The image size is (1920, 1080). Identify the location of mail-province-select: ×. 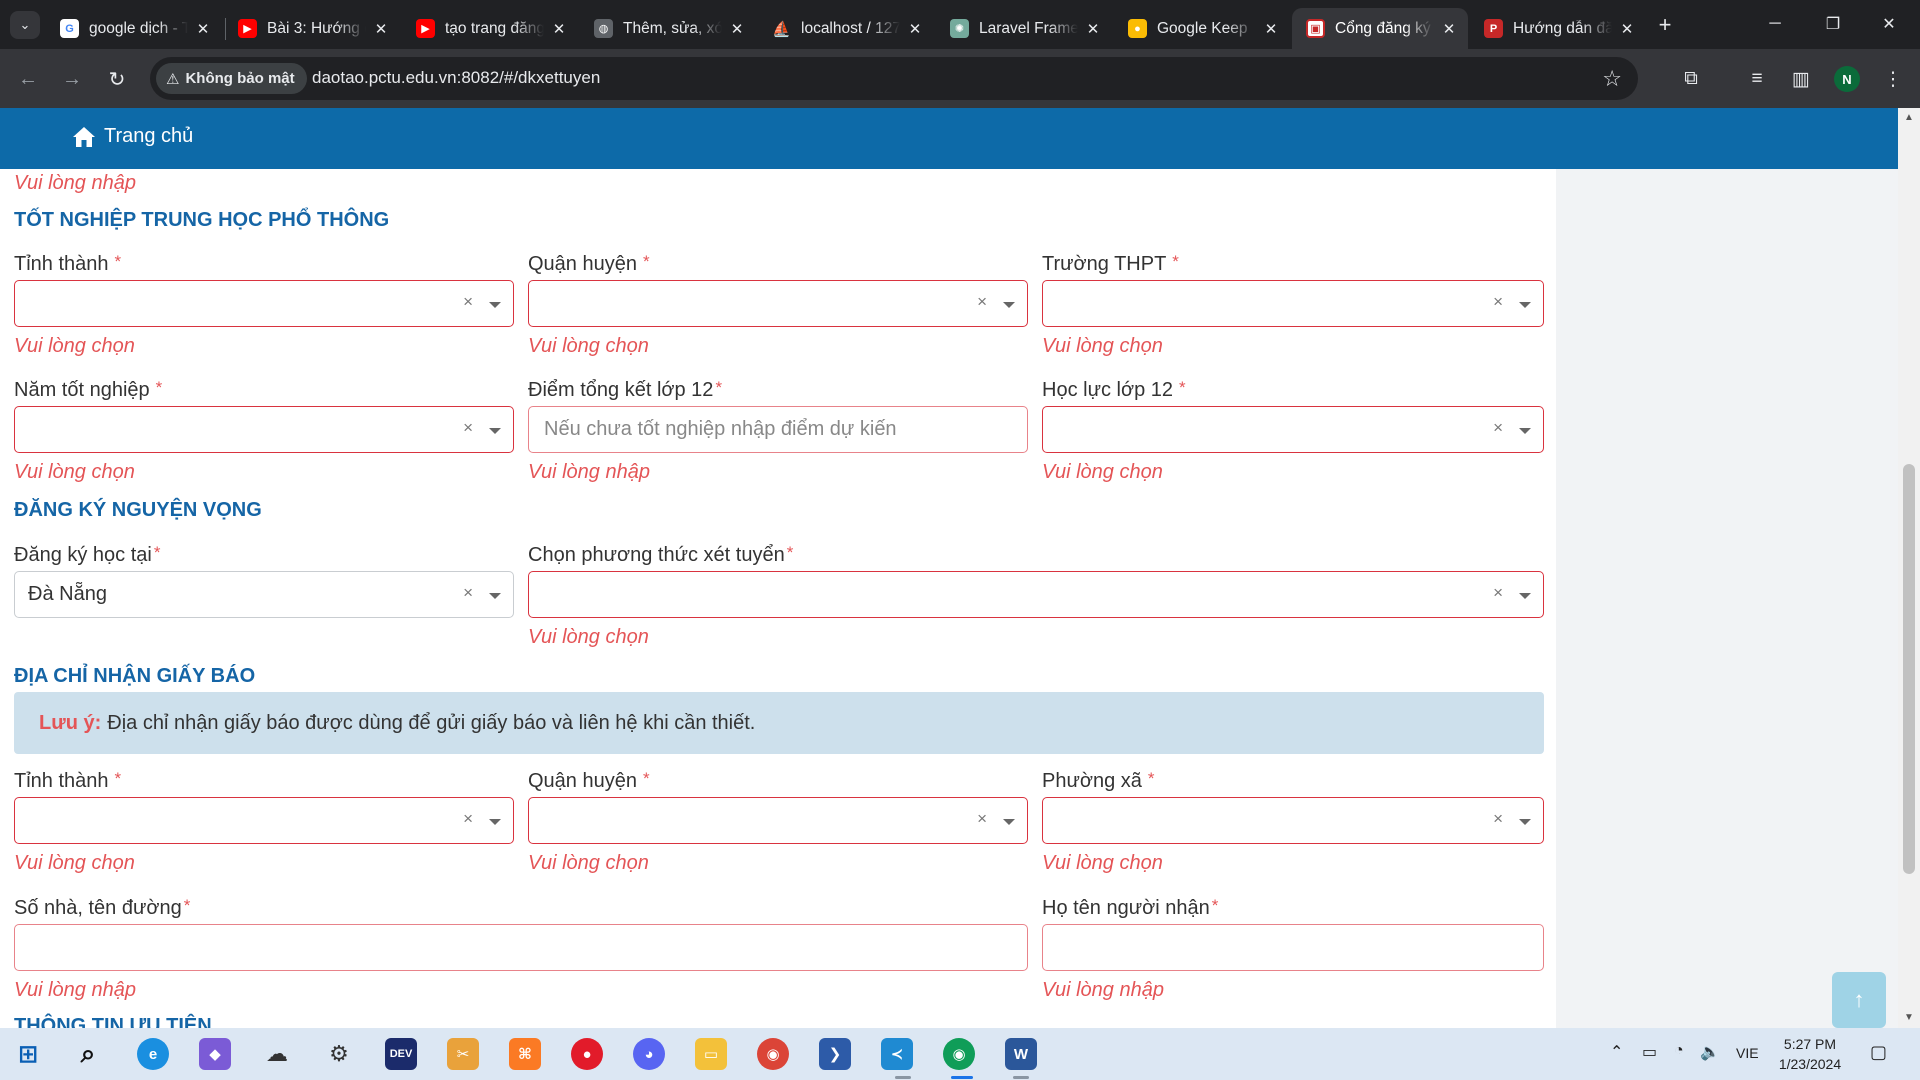
(264, 820).